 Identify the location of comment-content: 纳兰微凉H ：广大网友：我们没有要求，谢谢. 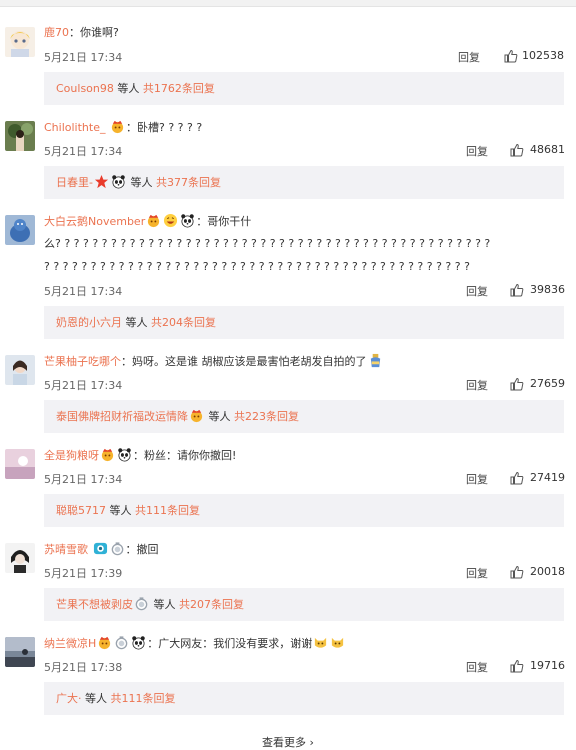
(195, 643).